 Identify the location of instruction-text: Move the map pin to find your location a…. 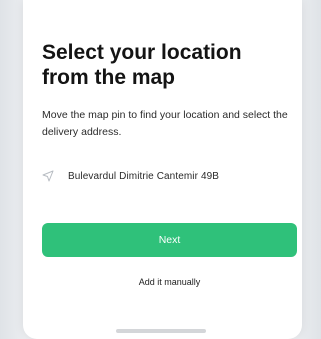
(165, 123).